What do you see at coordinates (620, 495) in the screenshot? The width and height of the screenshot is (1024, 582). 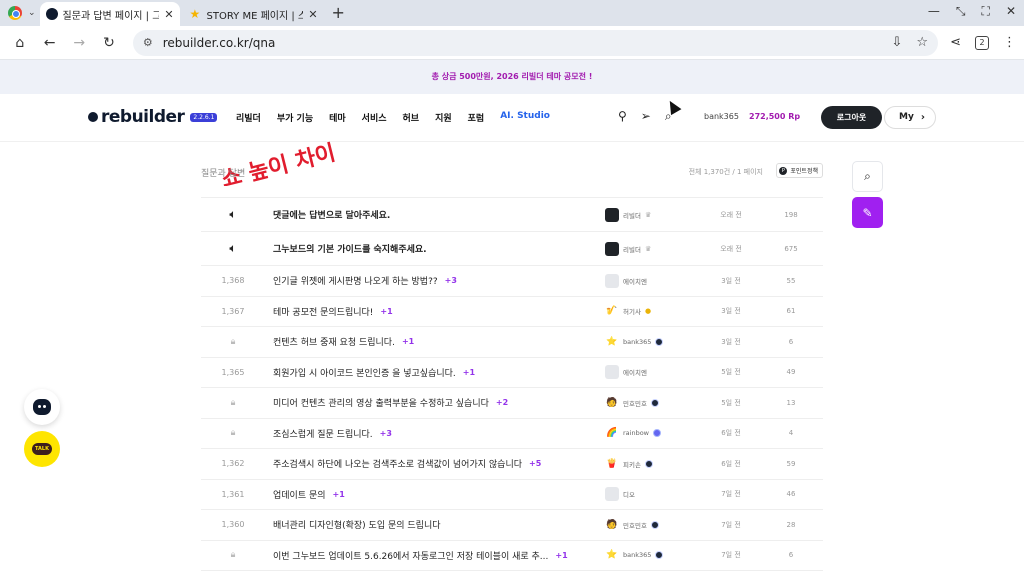 I see `post-author: 디오` at bounding box center [620, 495].